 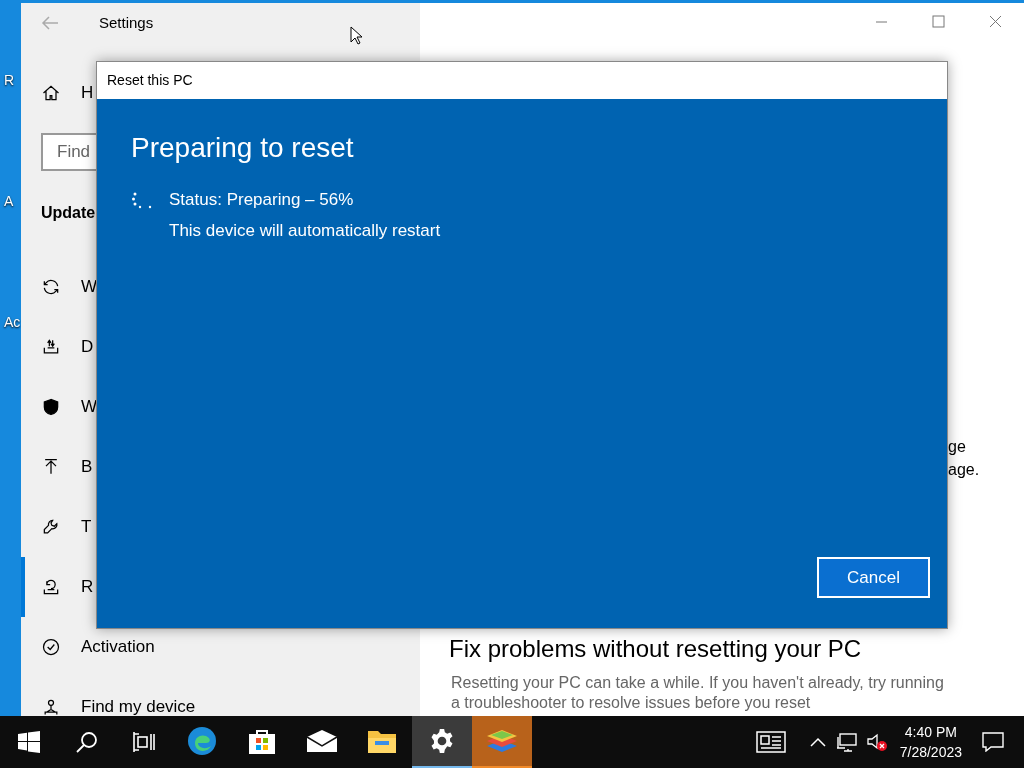 What do you see at coordinates (957, 447) in the screenshot?
I see `description-text: ge` at bounding box center [957, 447].